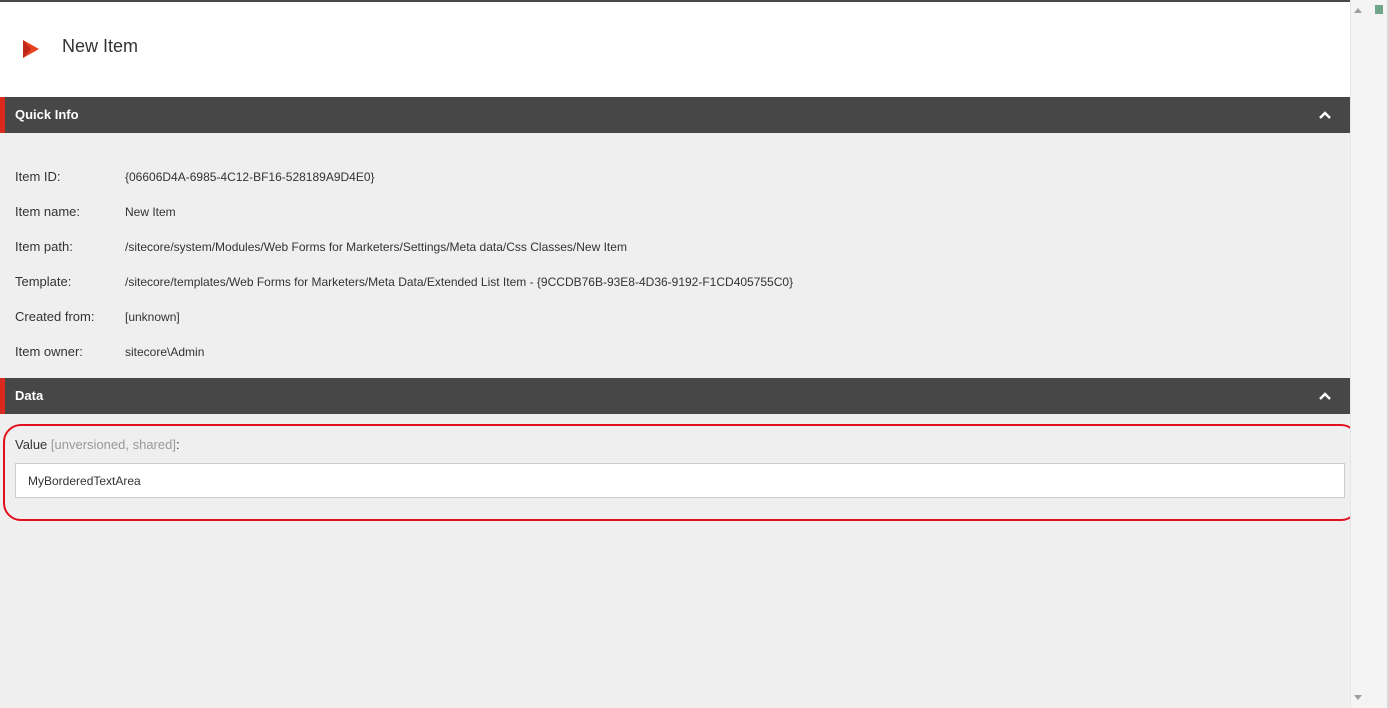  I want to click on section-title: Data, so click(29, 395).